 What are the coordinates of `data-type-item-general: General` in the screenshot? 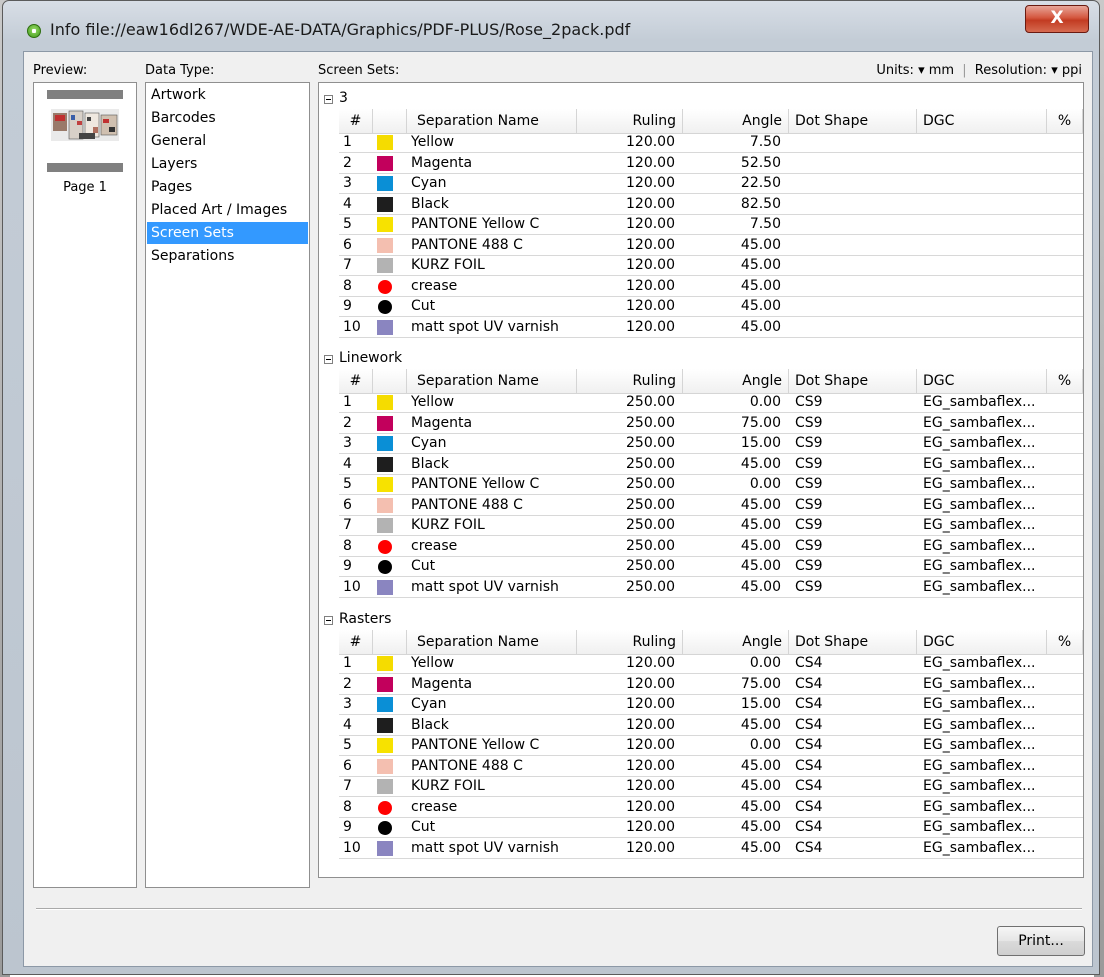 It's located at (227, 141).